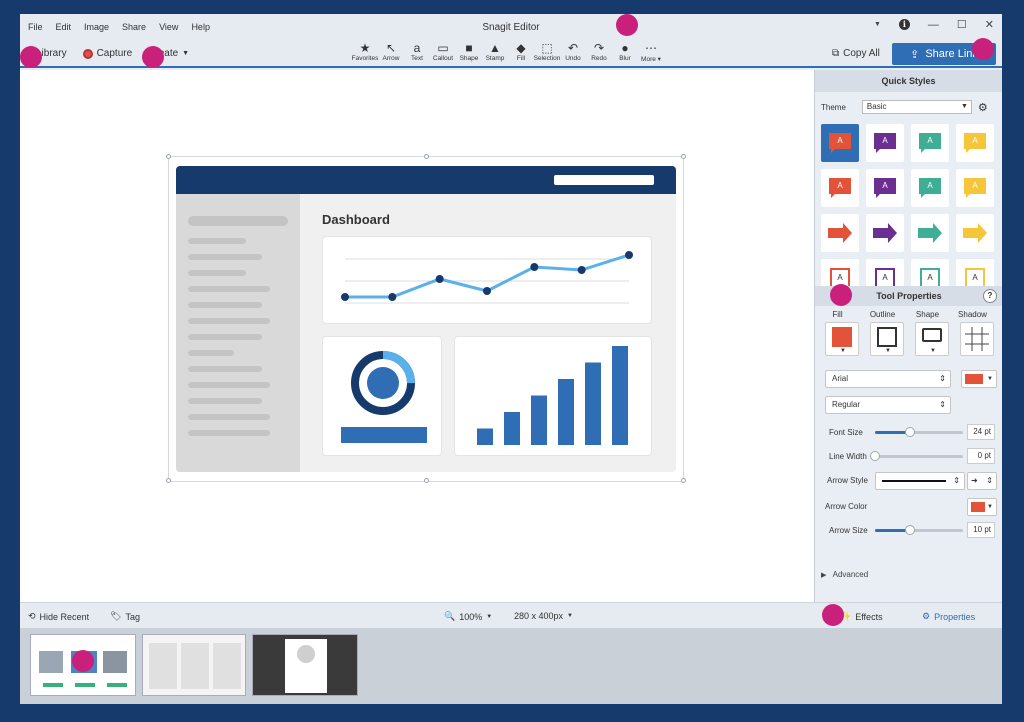 This screenshot has height=722, width=1024. Describe the element at coordinates (471, 616) in the screenshot. I see `zoom-value: 100%` at that location.